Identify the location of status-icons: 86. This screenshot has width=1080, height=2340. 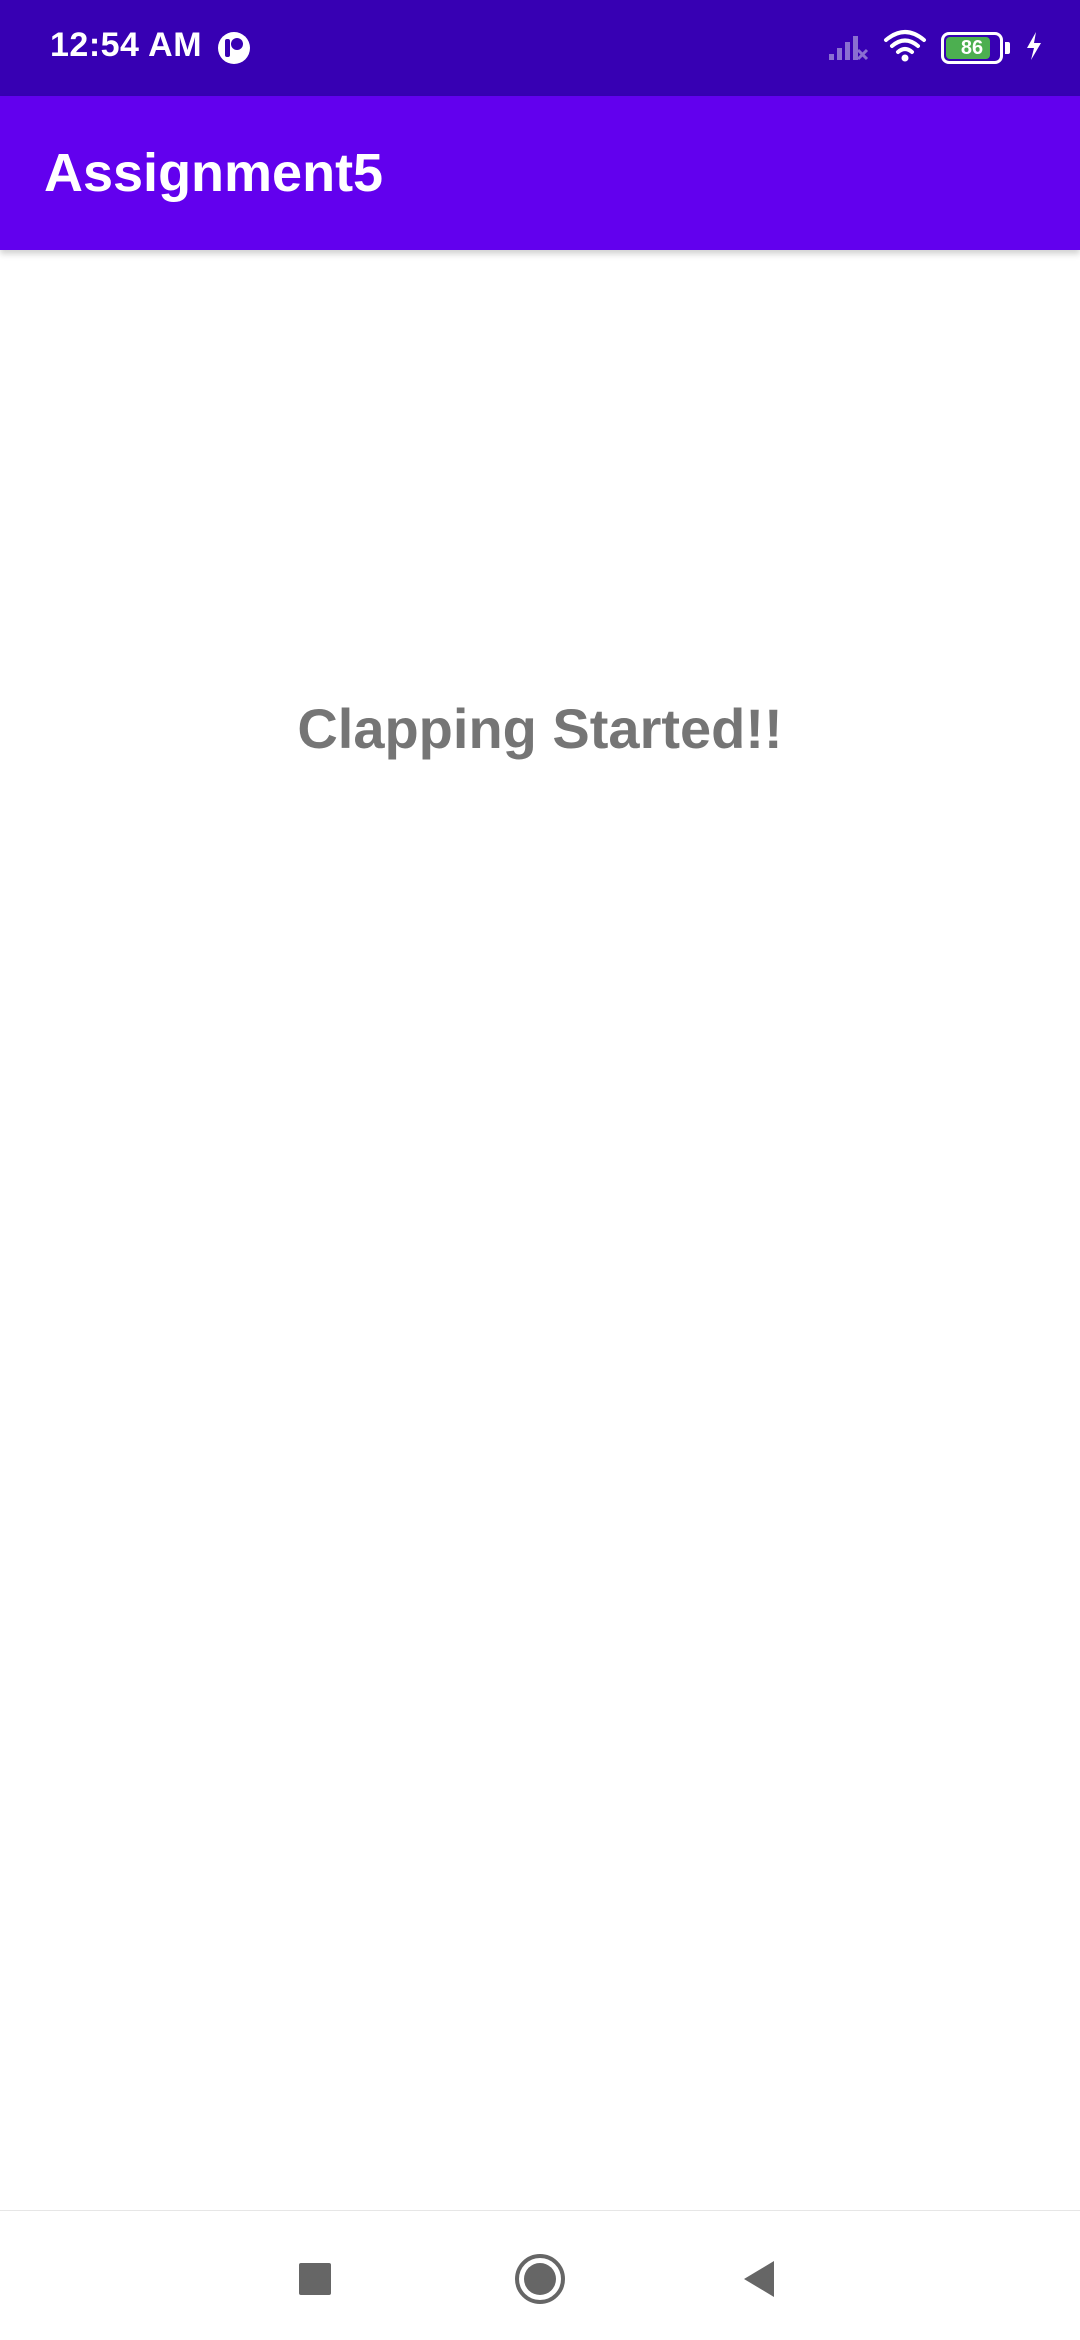
(935, 48).